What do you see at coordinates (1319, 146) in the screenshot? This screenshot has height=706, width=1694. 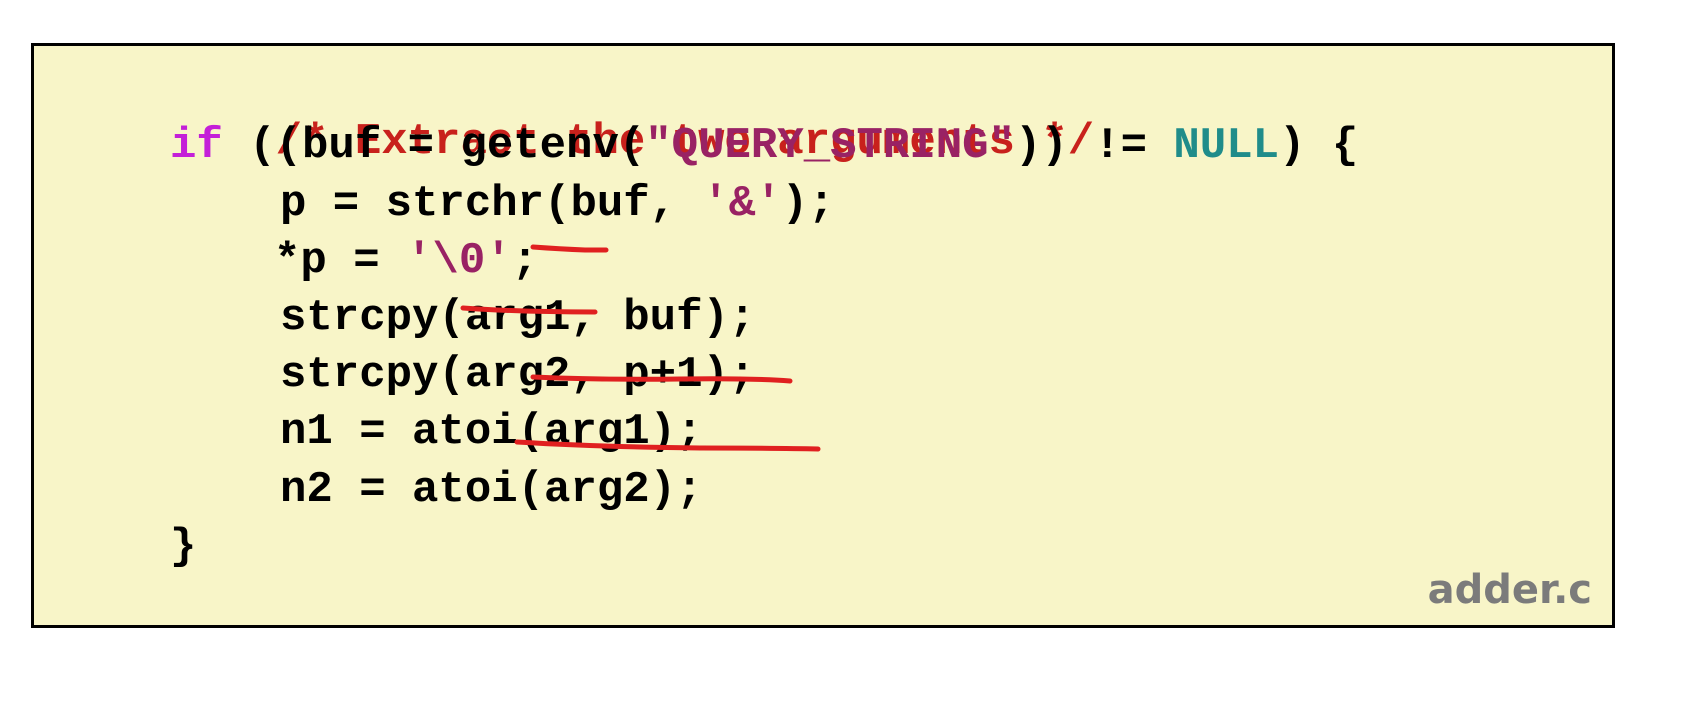 I see `if-condition-end: ) {` at bounding box center [1319, 146].